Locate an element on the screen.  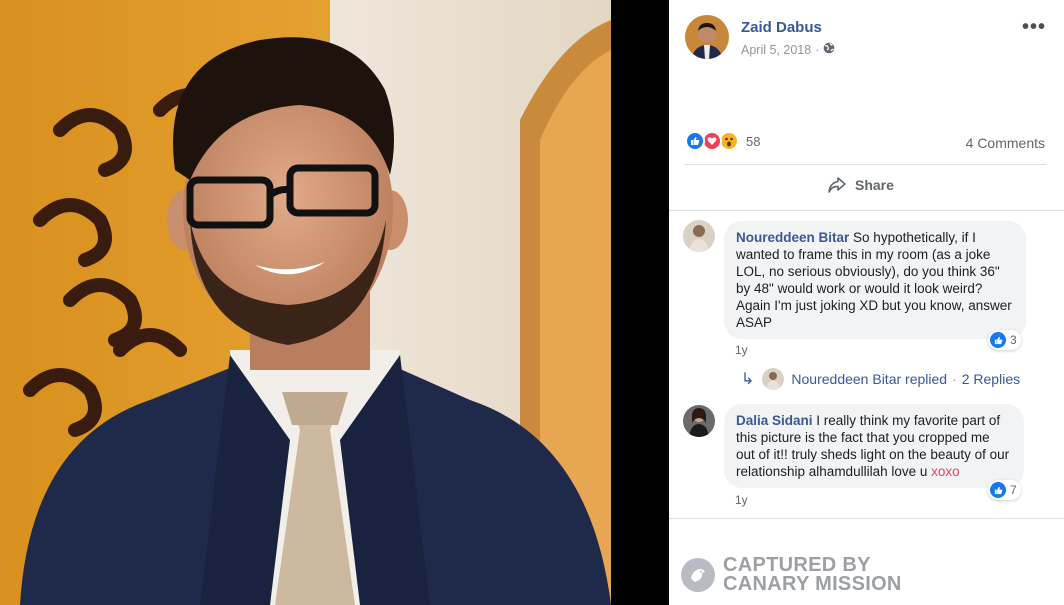
reply-avatar is located at coordinates (773, 379).